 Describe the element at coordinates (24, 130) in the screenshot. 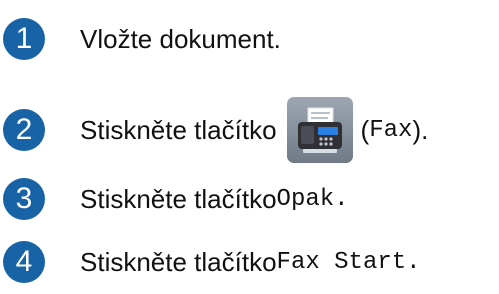

I see `step-number-2: 2` at that location.